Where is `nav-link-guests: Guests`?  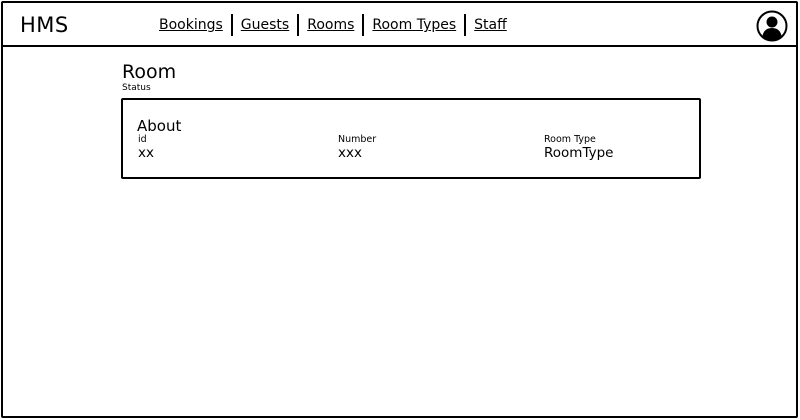
nav-link-guests: Guests is located at coordinates (265, 25).